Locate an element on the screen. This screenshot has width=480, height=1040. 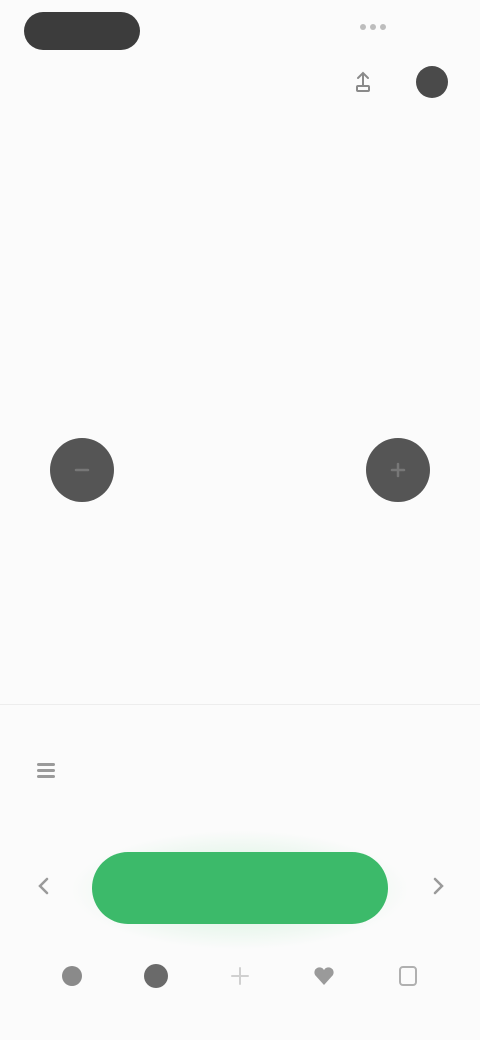
avatar is located at coordinates (432, 82).